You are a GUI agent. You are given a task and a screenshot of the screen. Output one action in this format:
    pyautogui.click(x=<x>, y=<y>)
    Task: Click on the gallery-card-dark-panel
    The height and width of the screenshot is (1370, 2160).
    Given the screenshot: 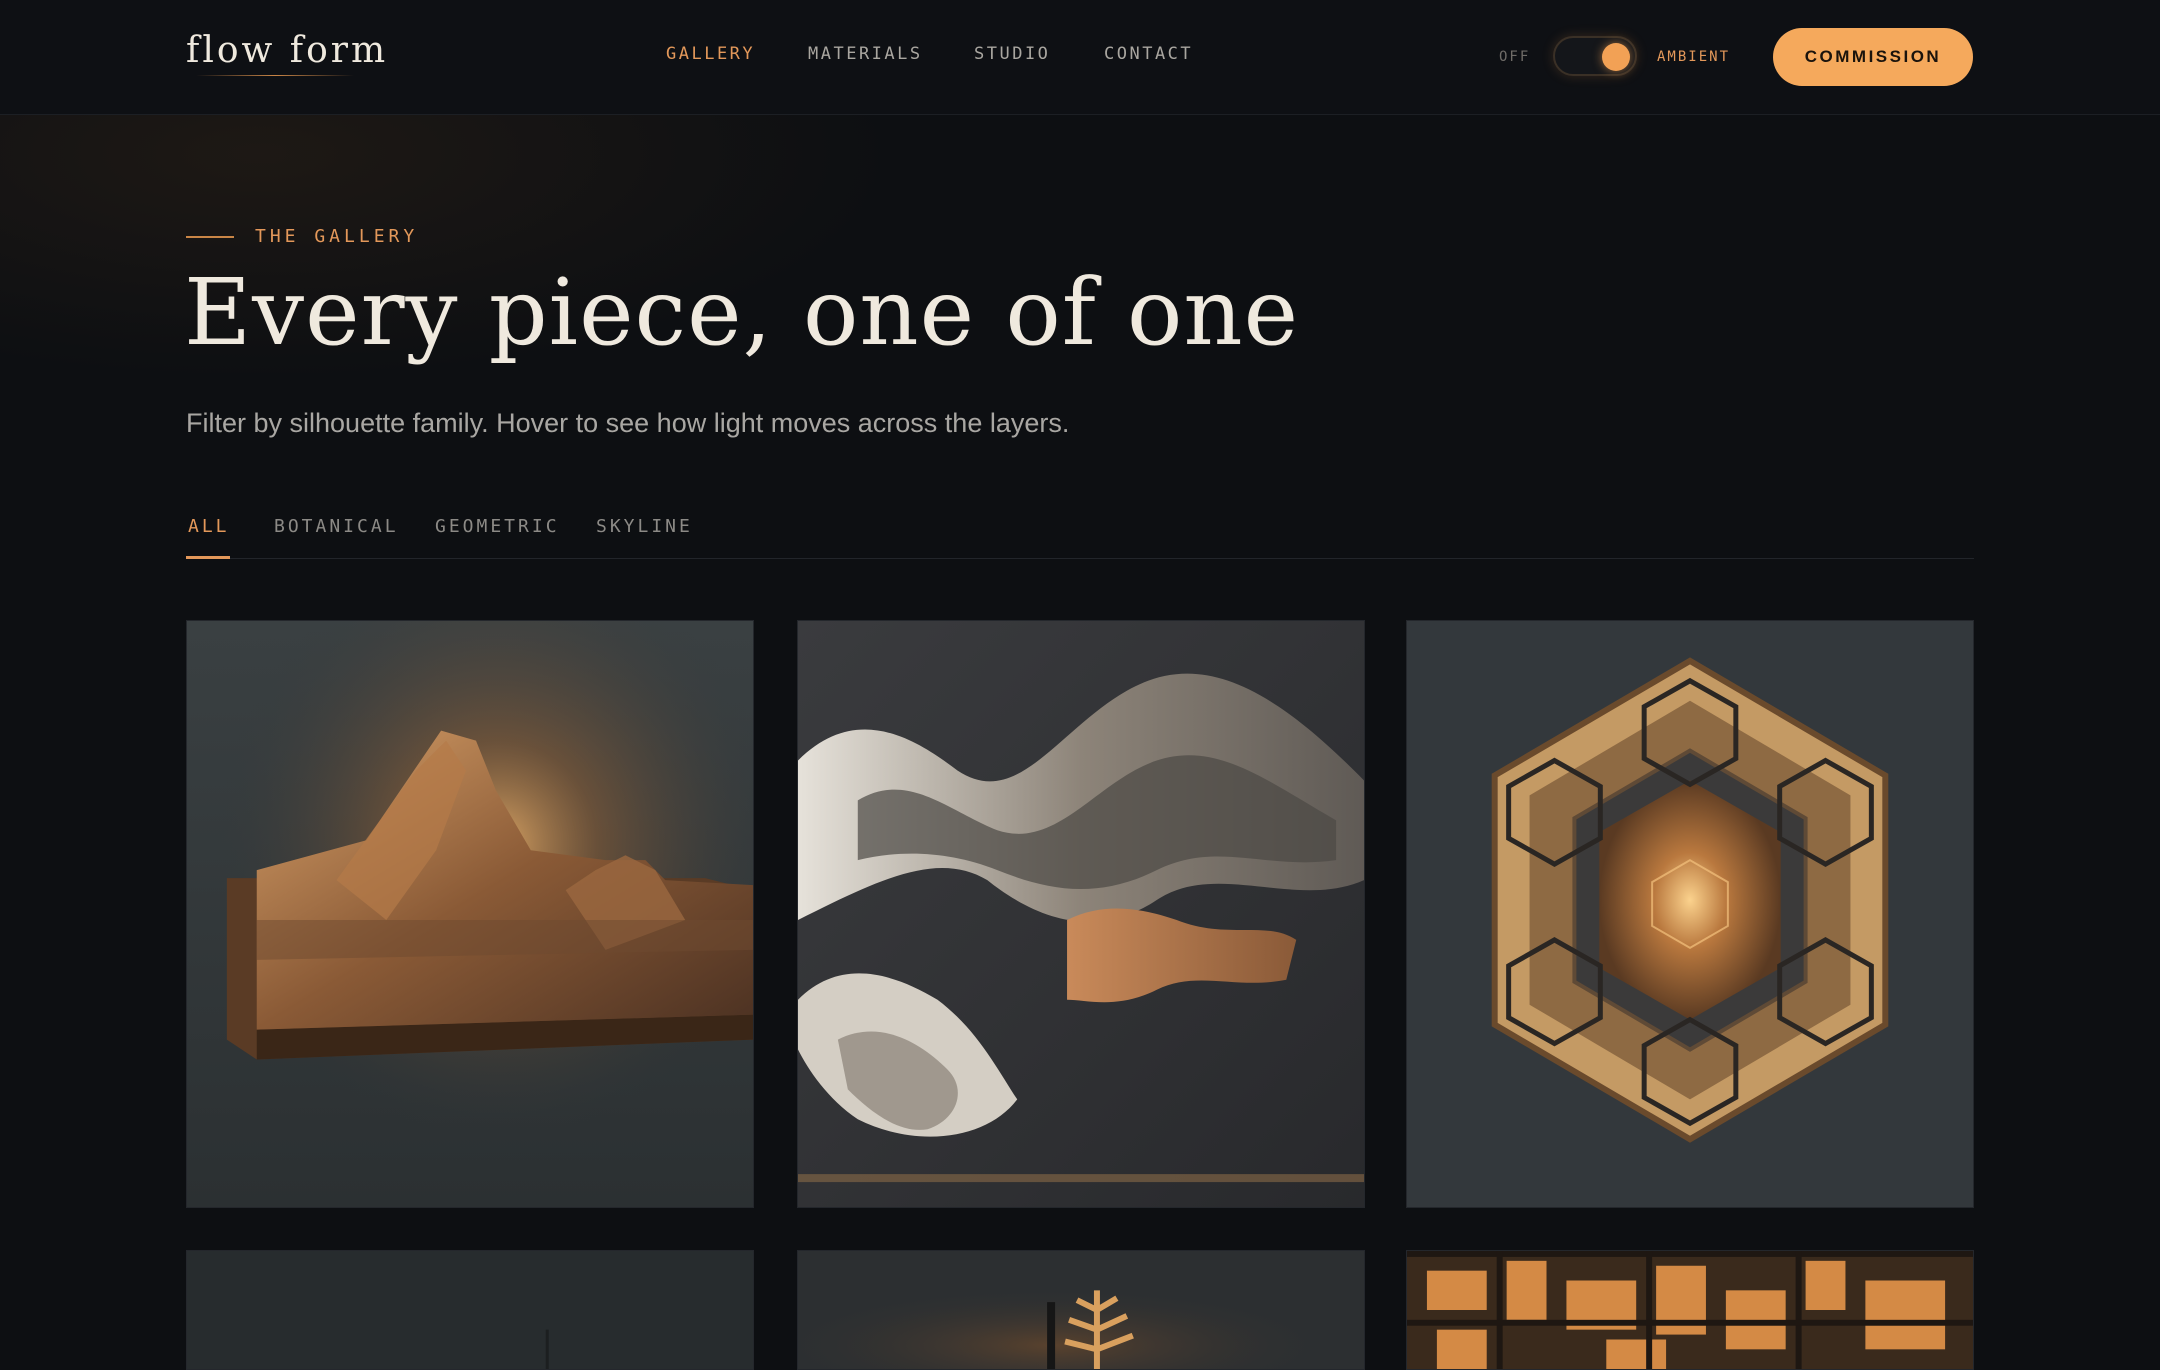 What is the action you would take?
    pyautogui.click(x=470, y=1310)
    